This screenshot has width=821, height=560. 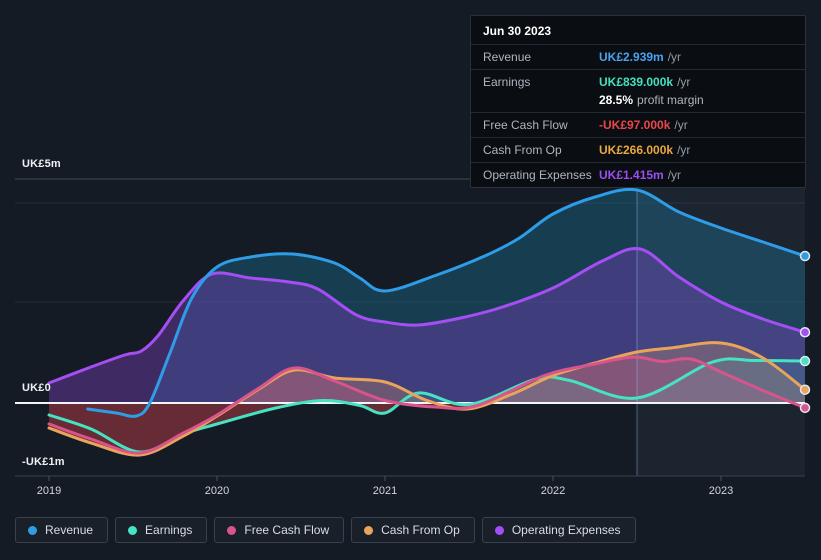 I want to click on tooltip-label: Earnings, so click(x=507, y=82).